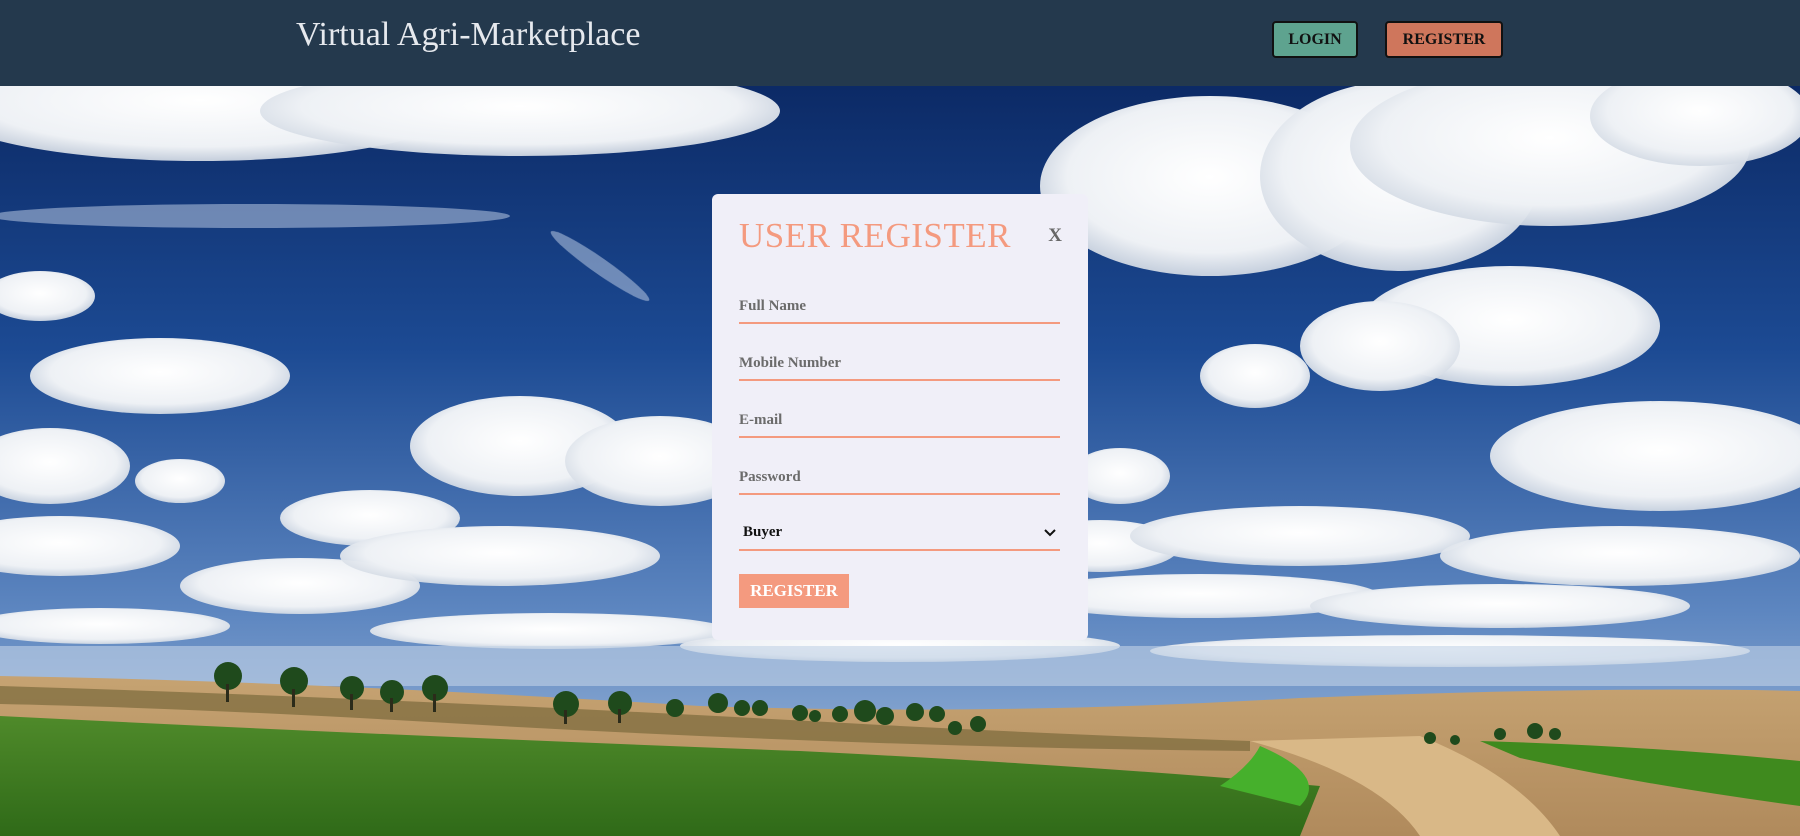 The height and width of the screenshot is (836, 1800). I want to click on password-input, so click(899, 480).